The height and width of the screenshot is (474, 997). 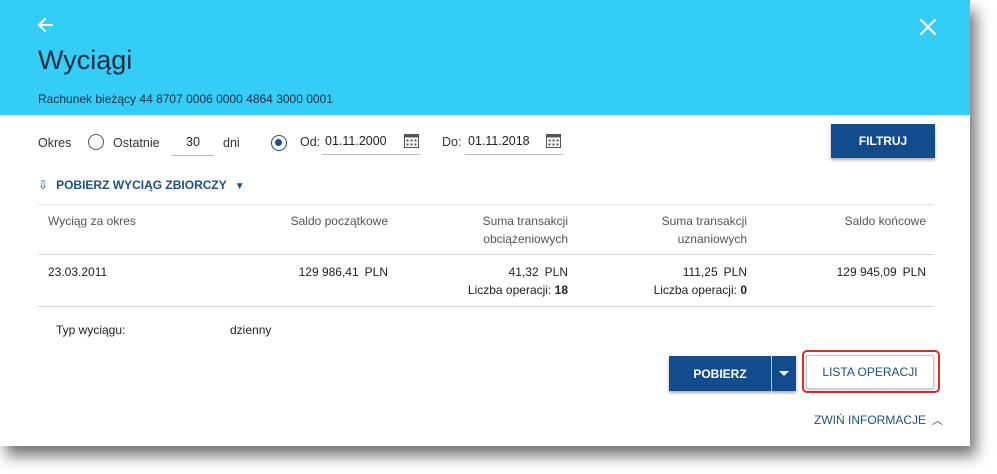 What do you see at coordinates (55, 143) in the screenshot?
I see `okres-label: Okres` at bounding box center [55, 143].